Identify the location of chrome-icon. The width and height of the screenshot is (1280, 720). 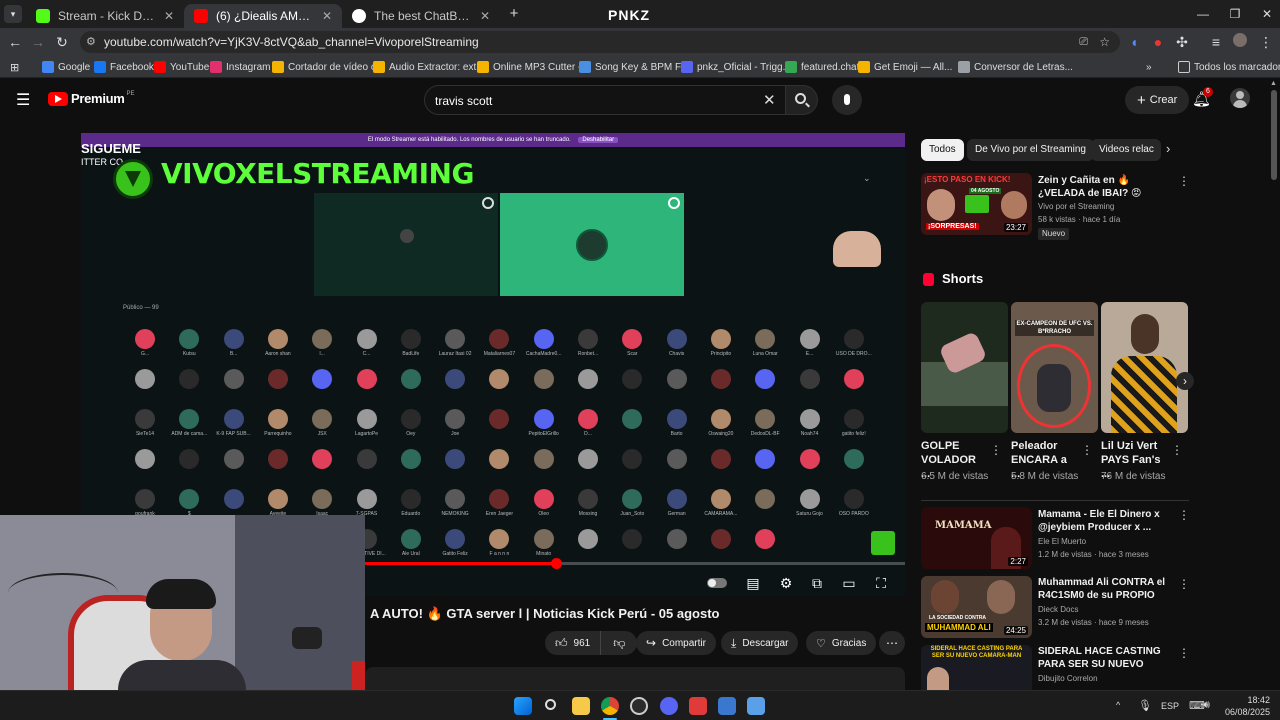
(610, 706).